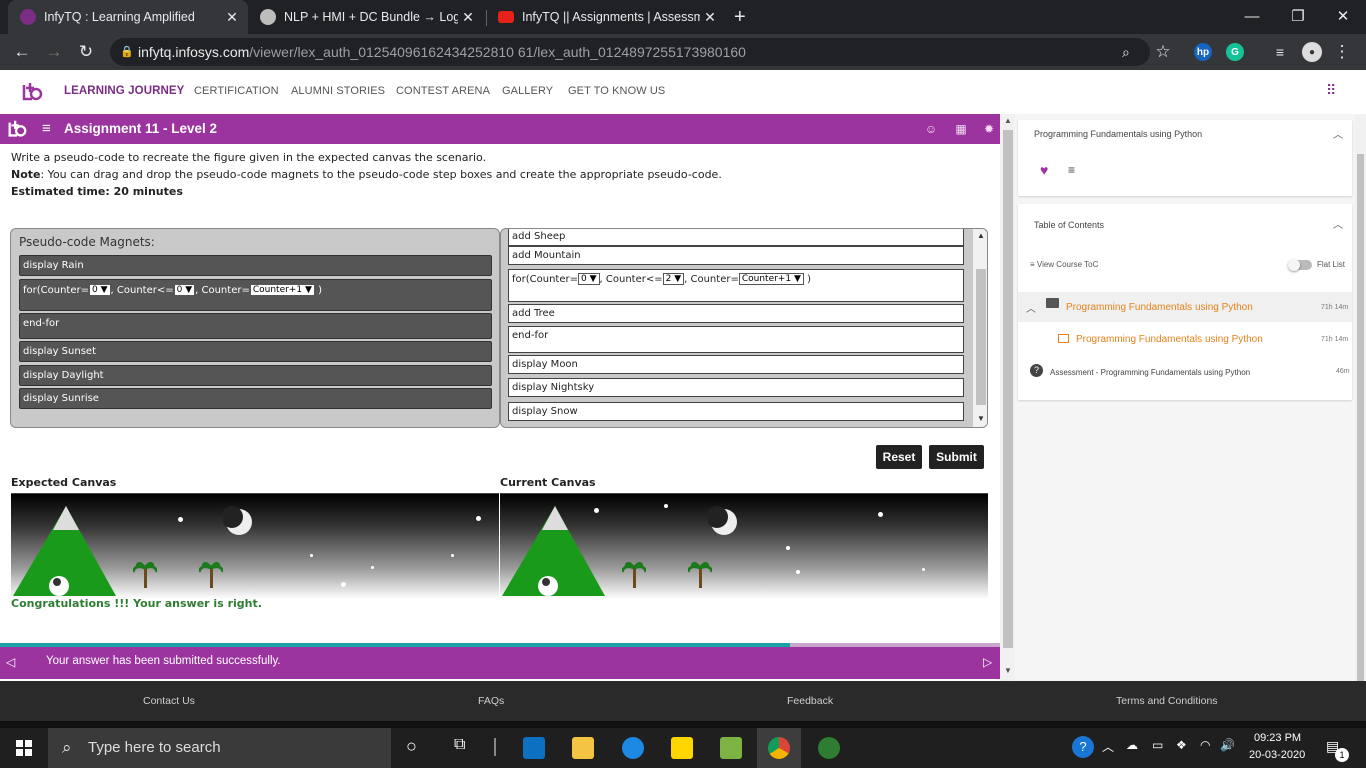  What do you see at coordinates (1132, 745) in the screenshot?
I see `onedrive-icon: ☁` at bounding box center [1132, 745].